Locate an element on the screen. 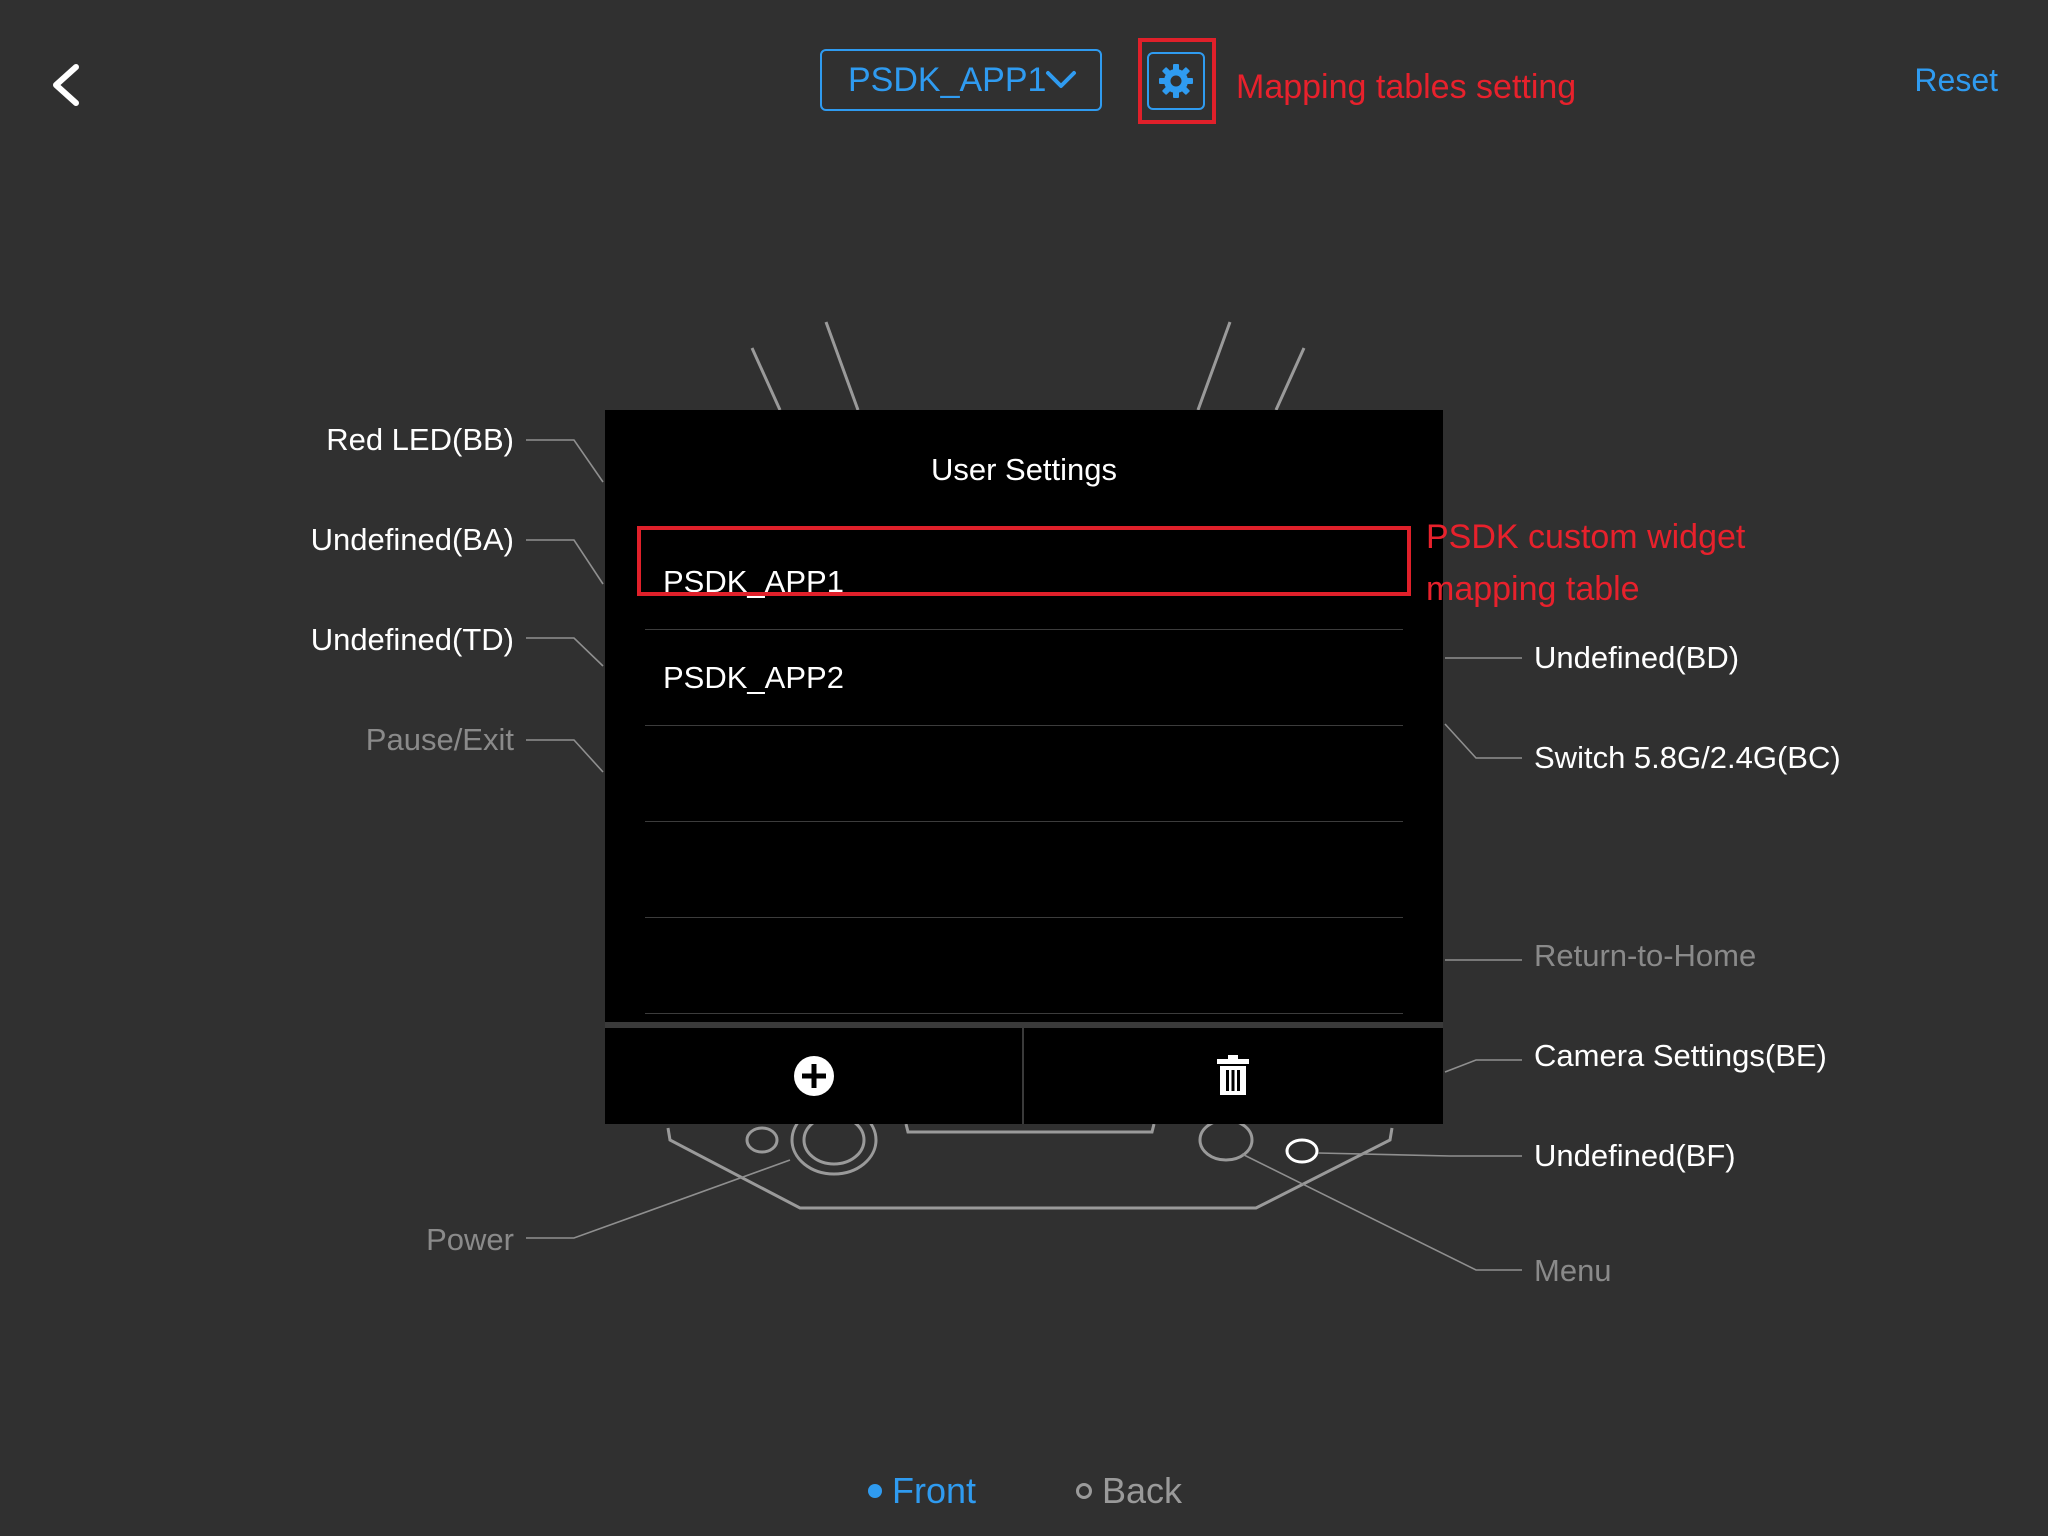  gear-icon is located at coordinates (1176, 81).